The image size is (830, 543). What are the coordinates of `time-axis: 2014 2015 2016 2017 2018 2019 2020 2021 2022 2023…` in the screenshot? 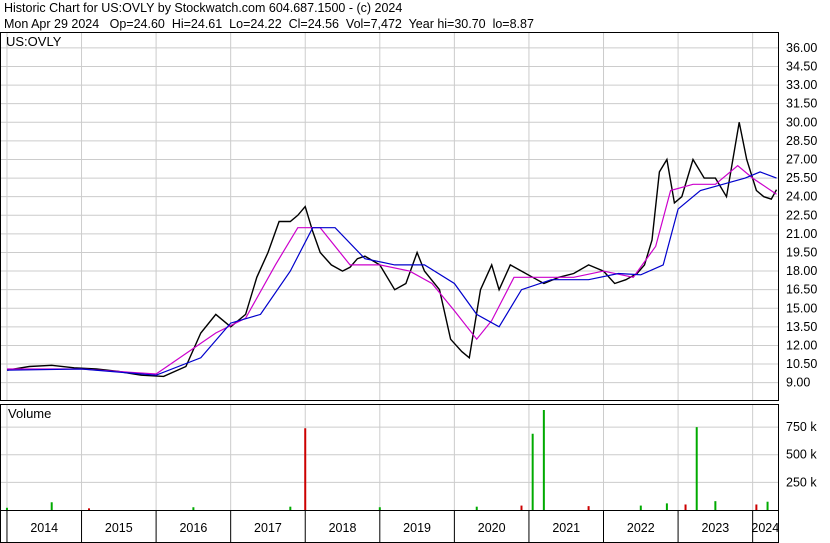 It's located at (392, 526).